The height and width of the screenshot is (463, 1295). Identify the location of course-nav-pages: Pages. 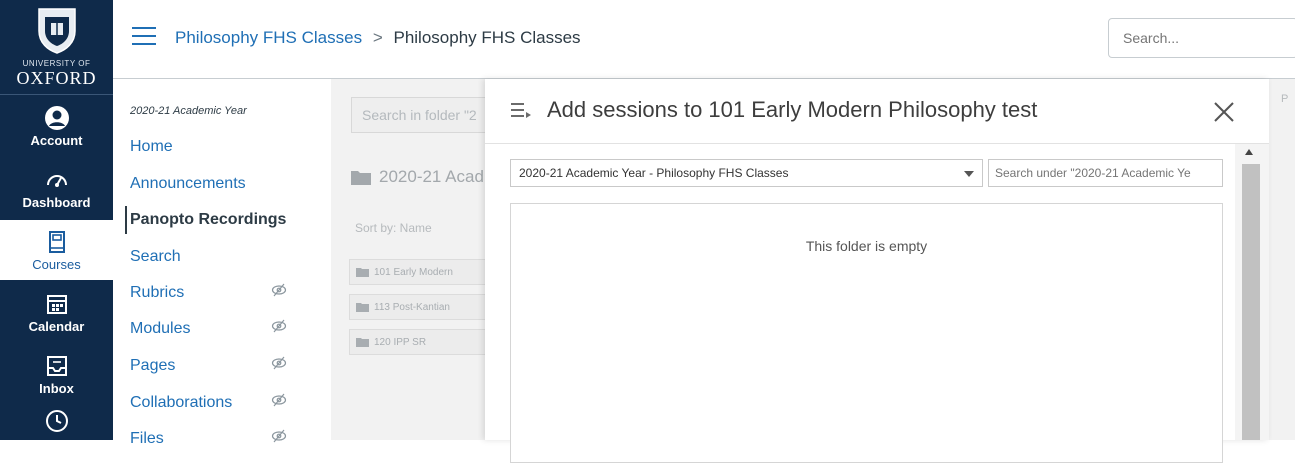
(152, 366).